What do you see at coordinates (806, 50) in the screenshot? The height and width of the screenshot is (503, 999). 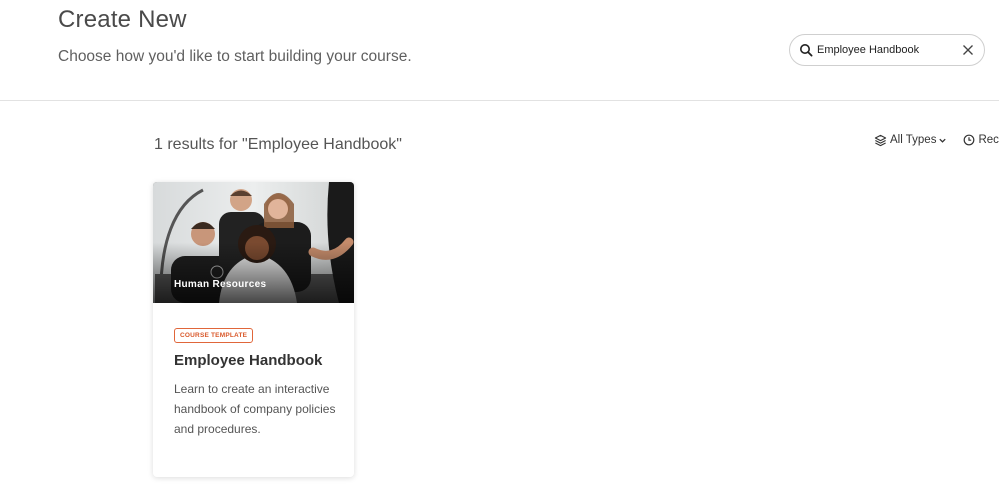 I see `search-icon` at bounding box center [806, 50].